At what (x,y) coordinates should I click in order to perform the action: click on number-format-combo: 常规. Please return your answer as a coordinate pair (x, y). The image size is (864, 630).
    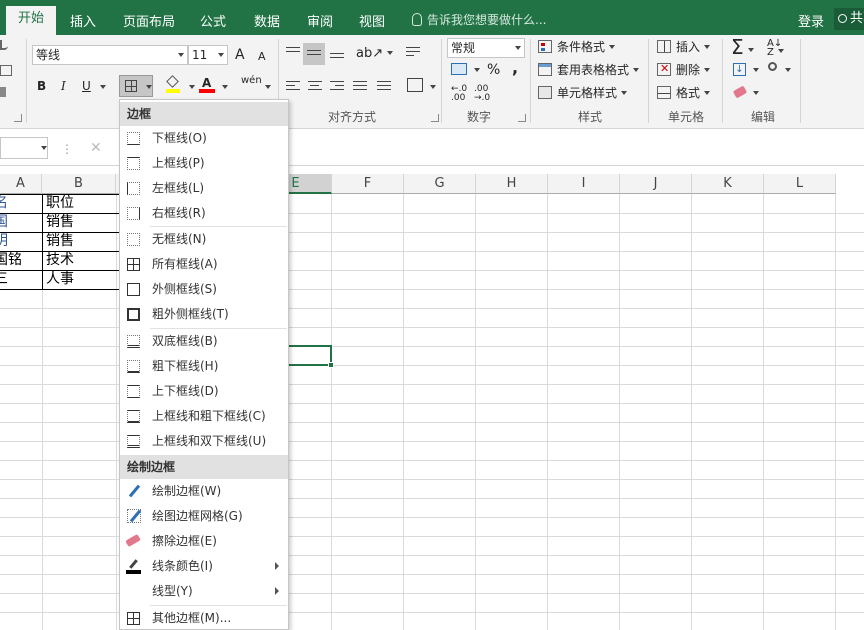
    Looking at the image, I should click on (486, 48).